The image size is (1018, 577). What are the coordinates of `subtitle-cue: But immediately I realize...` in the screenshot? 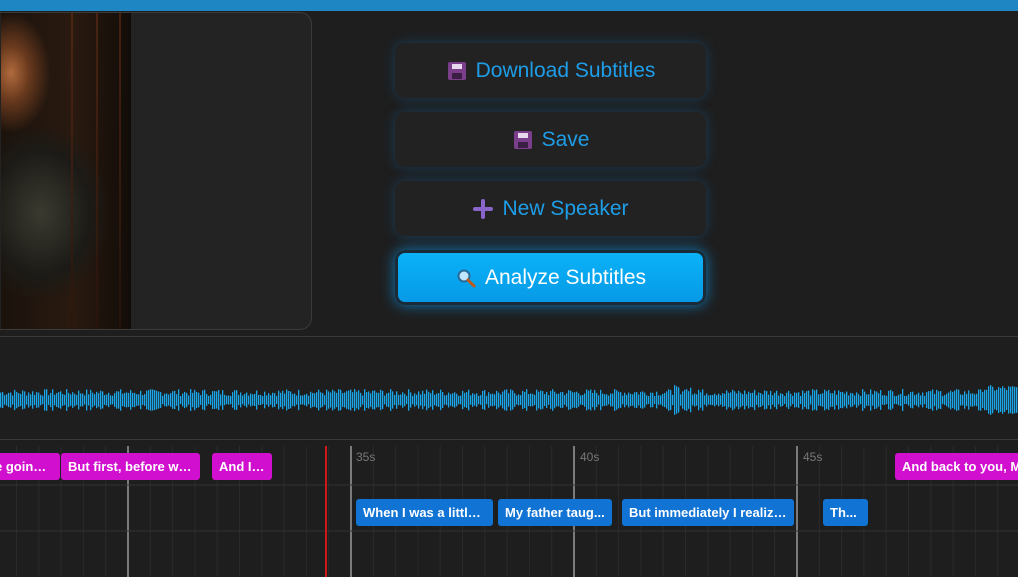 It's located at (708, 512).